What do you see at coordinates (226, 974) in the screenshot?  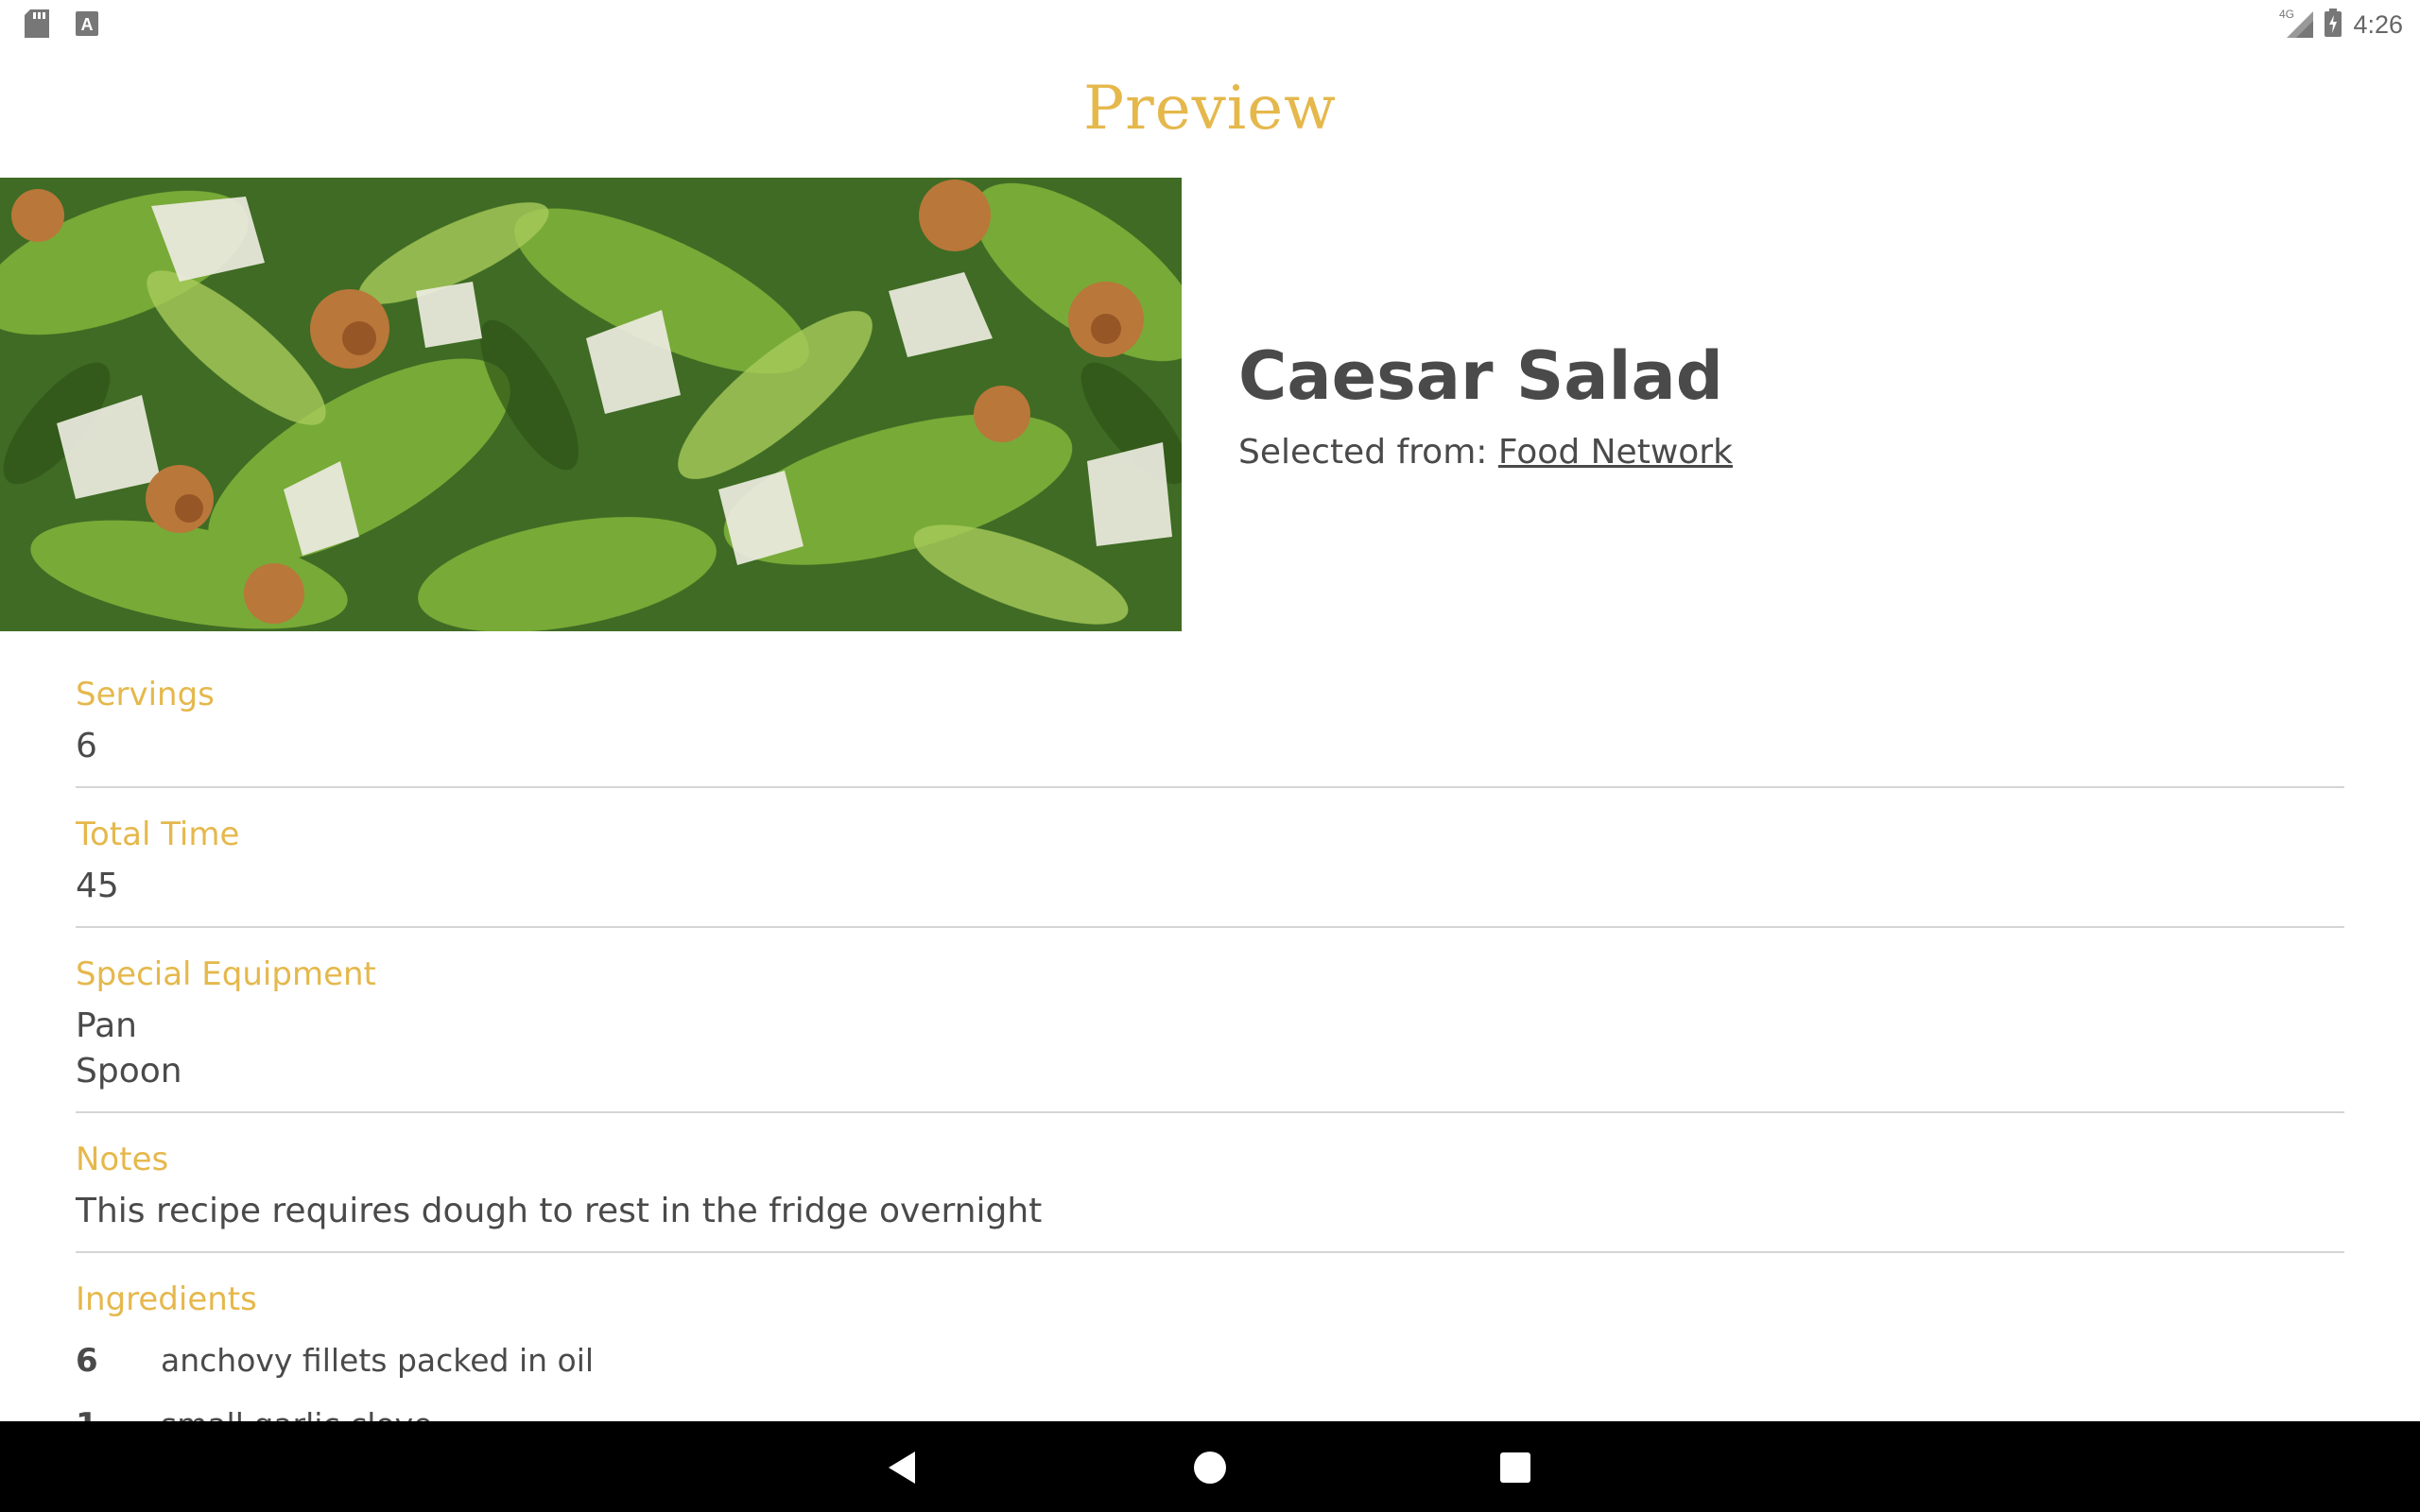 I see `special-equipment-label: Special Equipment` at bounding box center [226, 974].